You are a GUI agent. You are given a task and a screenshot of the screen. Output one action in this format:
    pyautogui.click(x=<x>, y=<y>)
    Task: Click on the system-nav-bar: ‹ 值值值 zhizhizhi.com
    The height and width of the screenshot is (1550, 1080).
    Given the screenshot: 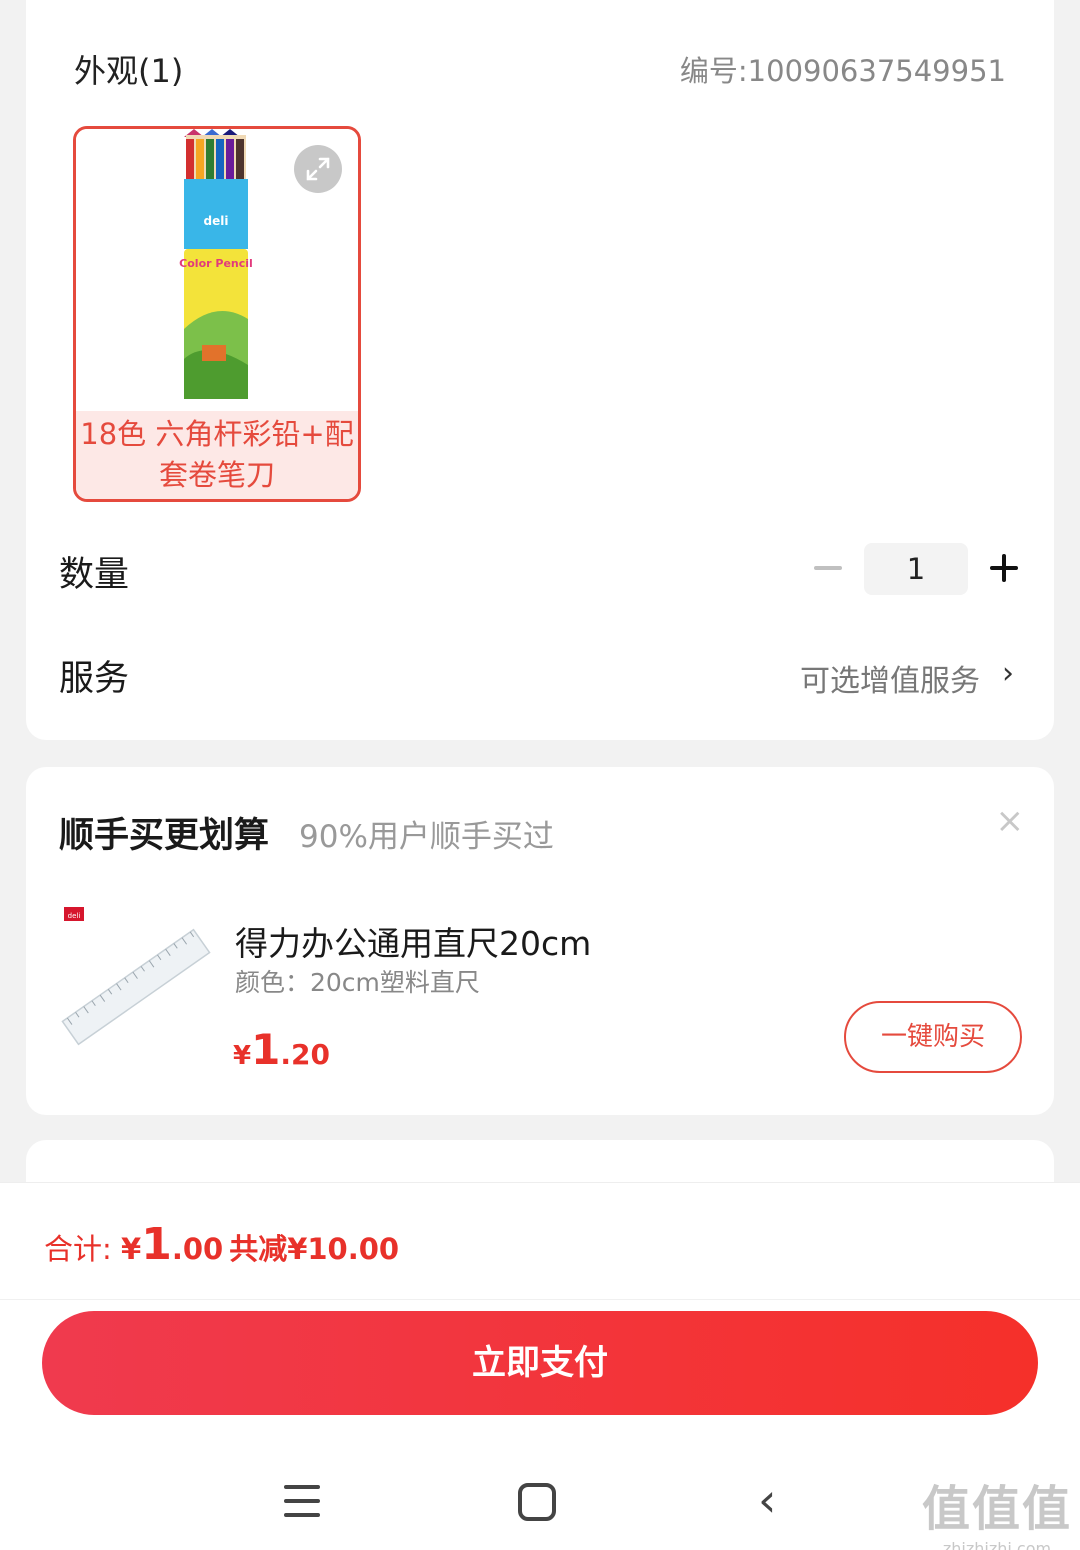 What is the action you would take?
    pyautogui.click(x=540, y=1498)
    